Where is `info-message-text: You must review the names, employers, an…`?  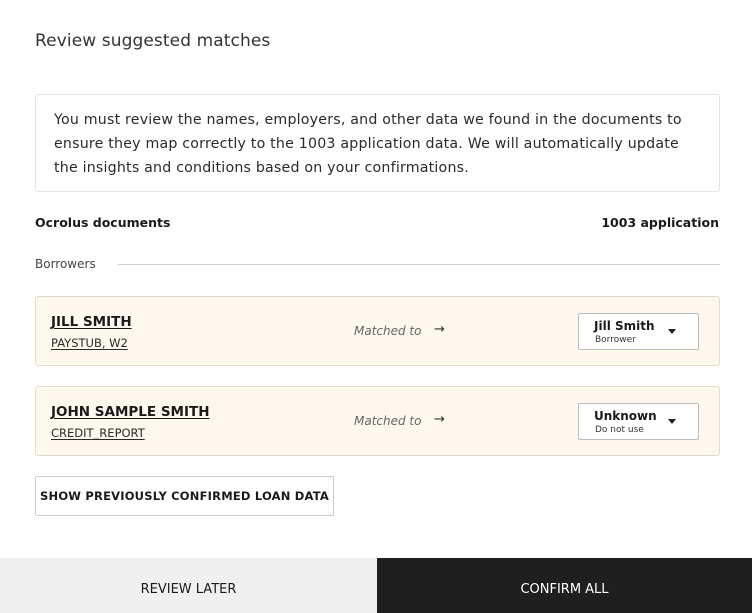 info-message-text: You must review the names, employers, an… is located at coordinates (368, 144).